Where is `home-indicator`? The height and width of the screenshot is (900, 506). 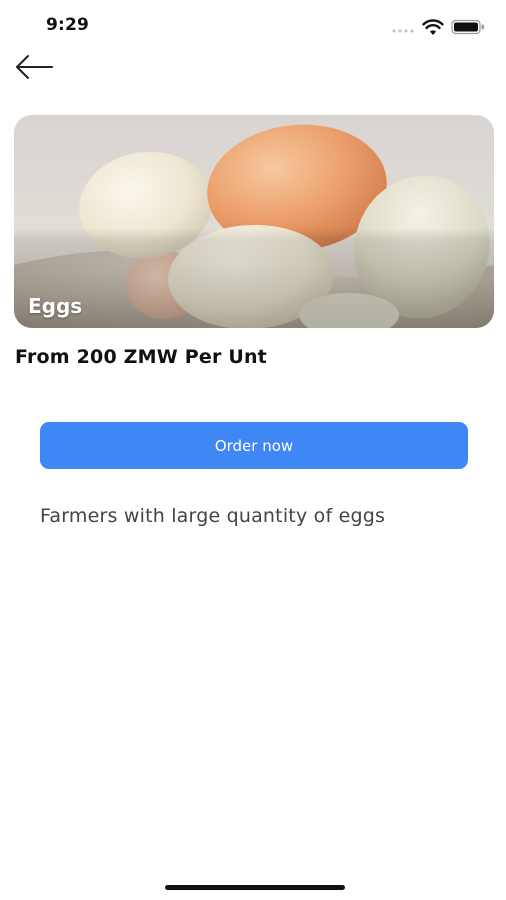 home-indicator is located at coordinates (255, 887).